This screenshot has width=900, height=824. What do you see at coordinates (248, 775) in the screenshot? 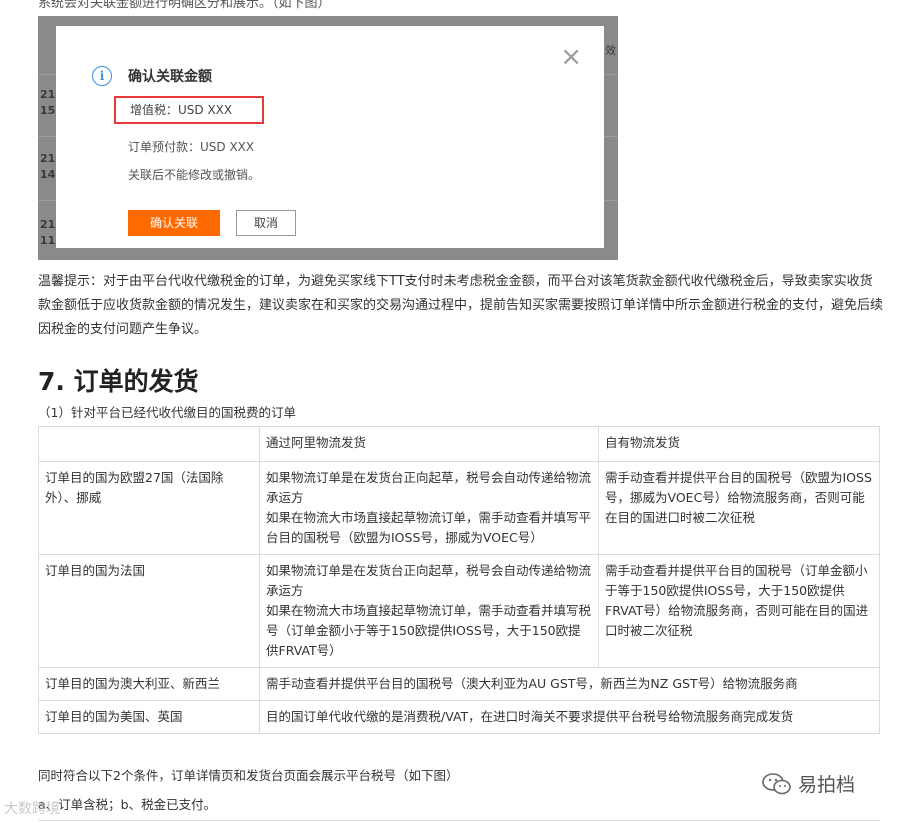
I see `condition-intro: 同时符合以下2个条件，订单详情页和发货台页面会展示平台税号（如下图）` at bounding box center [248, 775].